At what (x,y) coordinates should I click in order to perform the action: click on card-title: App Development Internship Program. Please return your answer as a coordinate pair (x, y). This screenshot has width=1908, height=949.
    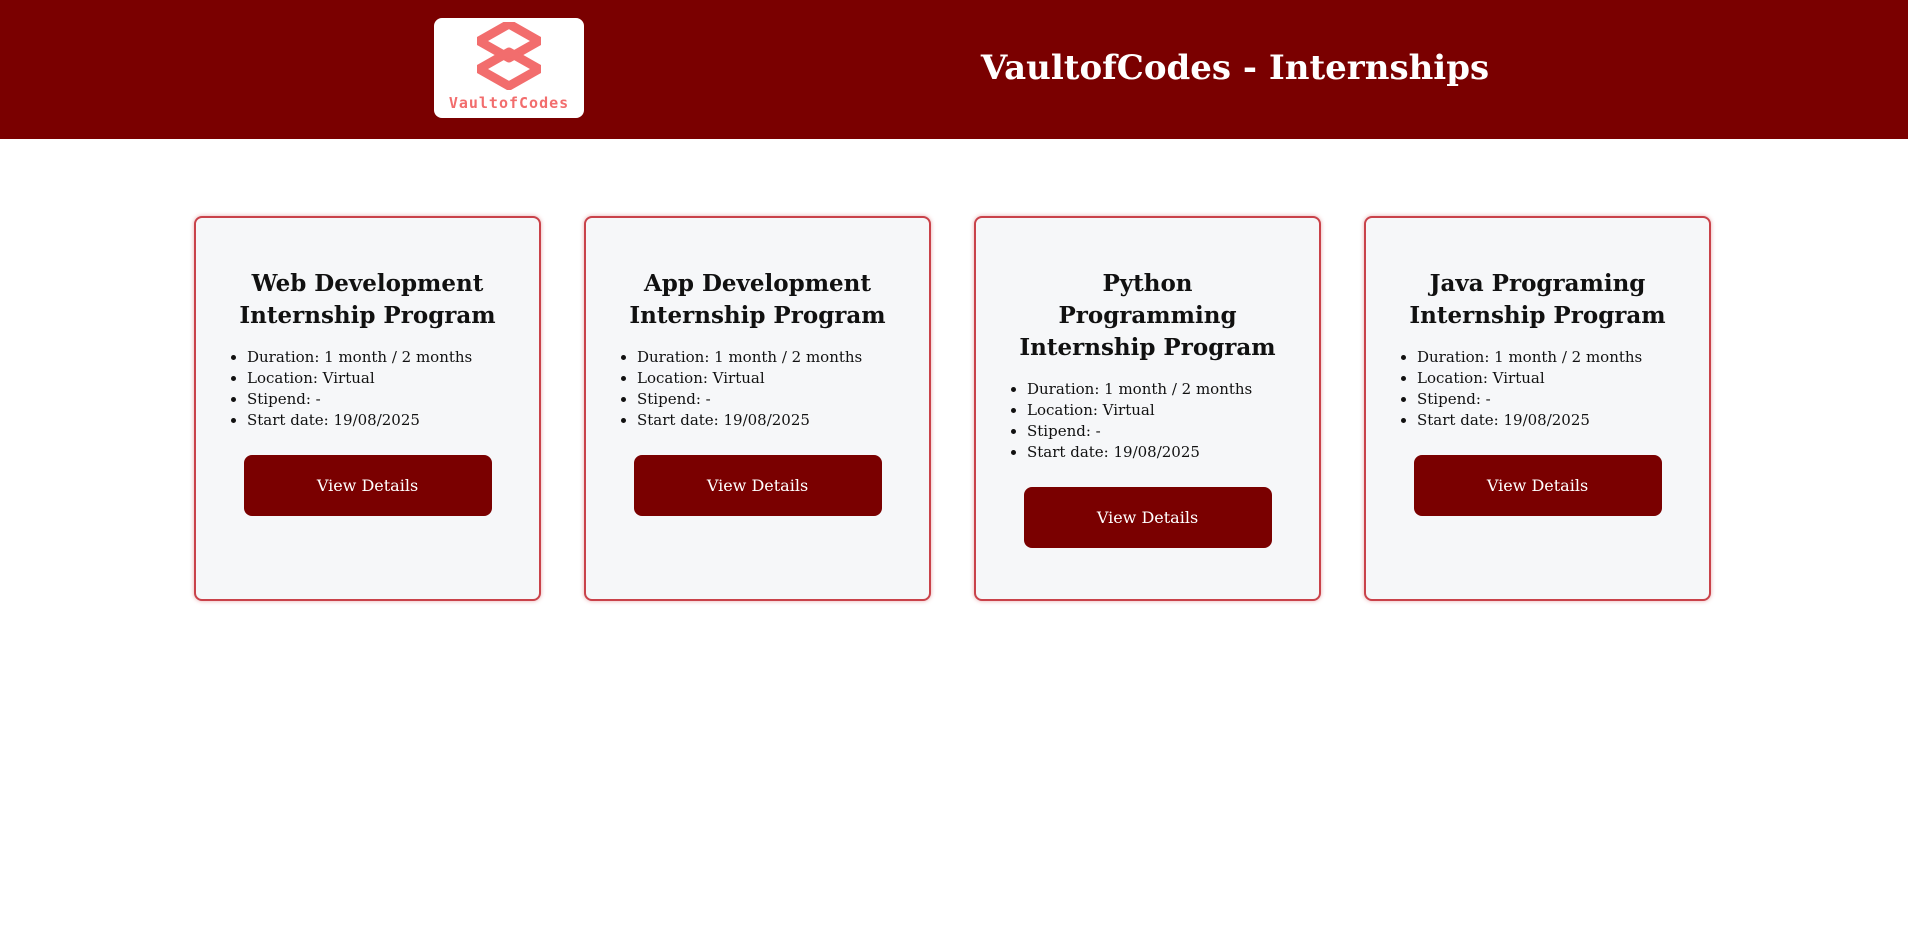
    Looking at the image, I should click on (757, 299).